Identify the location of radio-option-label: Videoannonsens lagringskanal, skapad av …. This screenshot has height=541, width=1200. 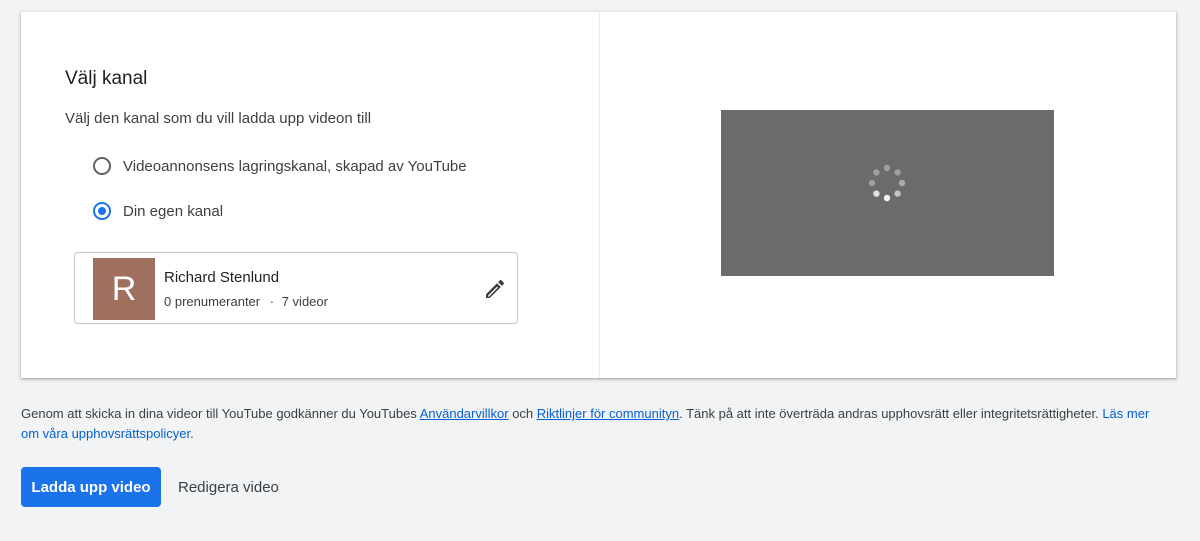
(295, 166).